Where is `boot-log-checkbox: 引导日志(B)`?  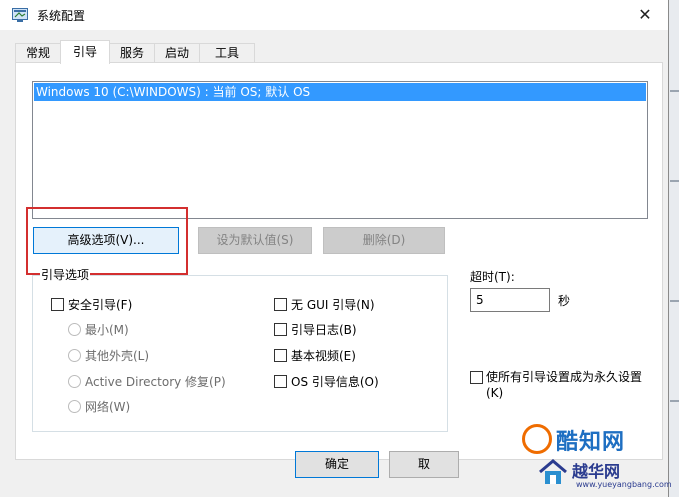 boot-log-checkbox: 引导日志(B) is located at coordinates (315, 330).